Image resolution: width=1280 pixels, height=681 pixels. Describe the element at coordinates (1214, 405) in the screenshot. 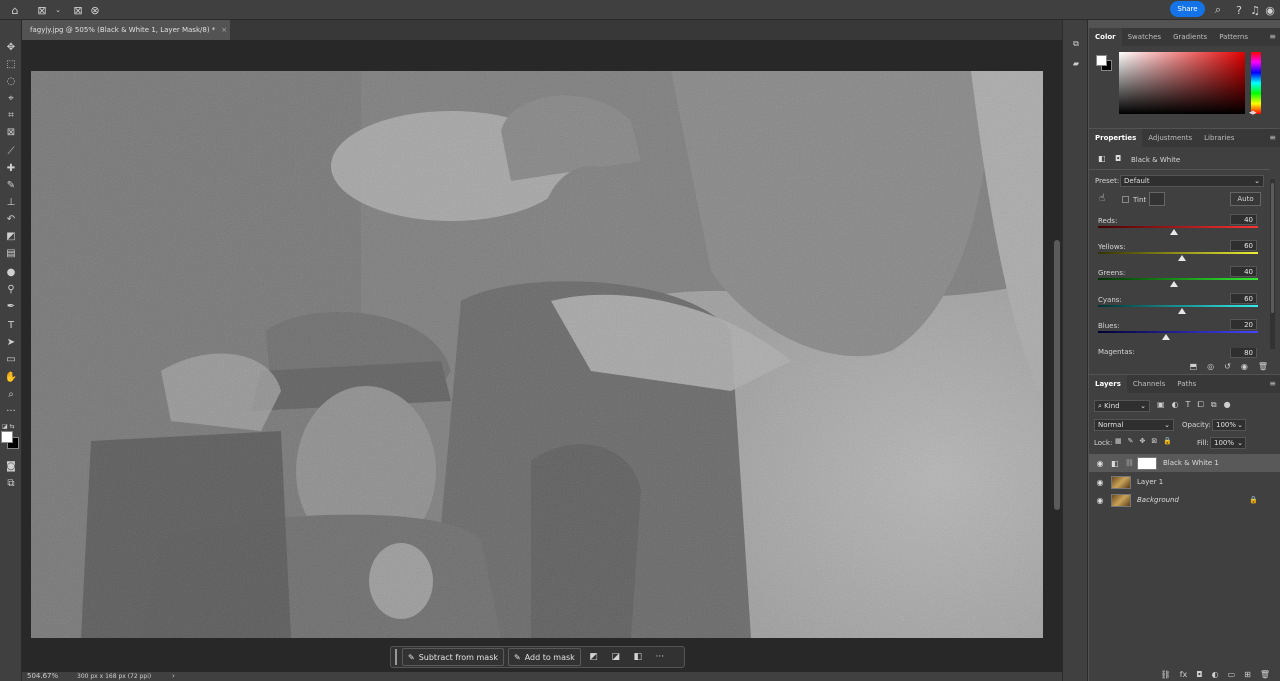

I see `smart-object-filter-icon: ⧉` at that location.